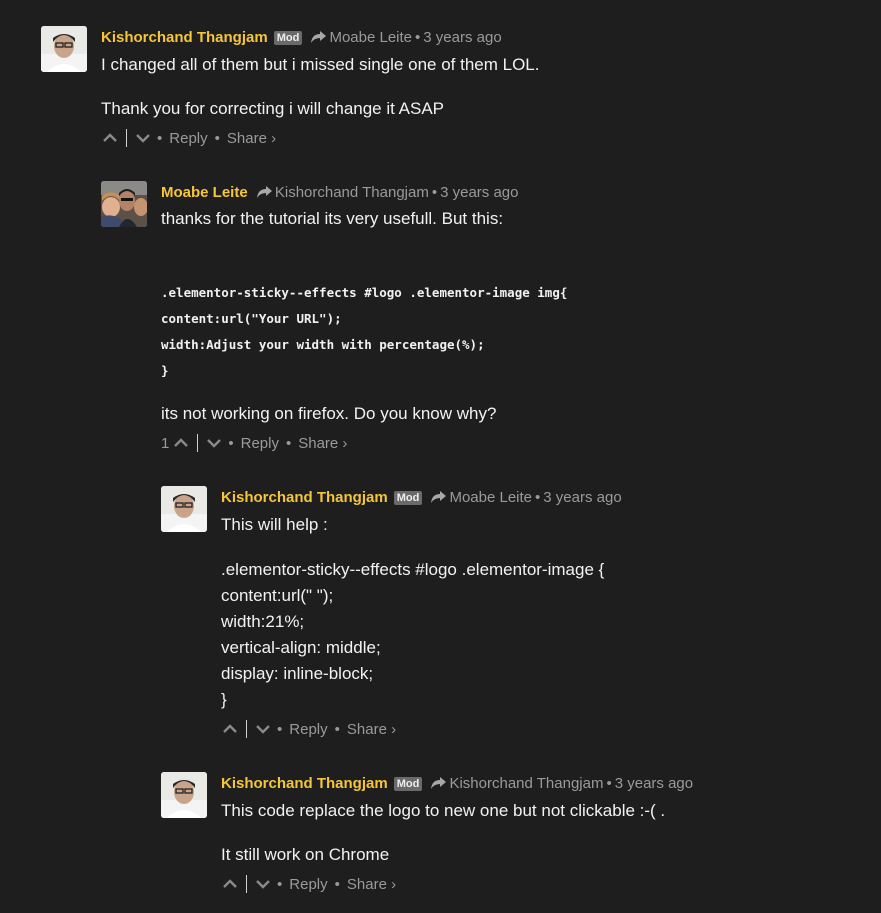 The image size is (881, 913). Describe the element at coordinates (274, 524) in the screenshot. I see `comment-text: This will help :` at that location.